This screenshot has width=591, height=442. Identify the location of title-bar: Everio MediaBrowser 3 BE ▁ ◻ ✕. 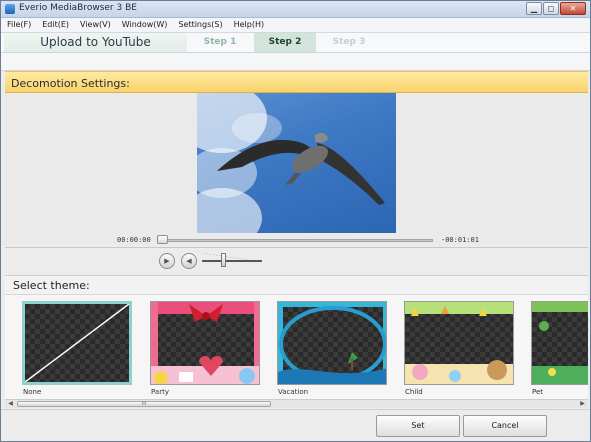
(295, 9).